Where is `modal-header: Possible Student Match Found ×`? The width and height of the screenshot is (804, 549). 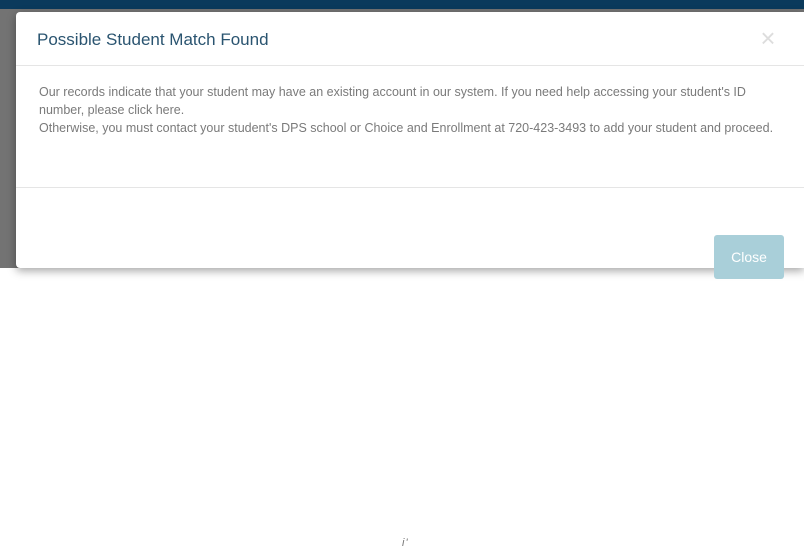
modal-header: Possible Student Match Found × is located at coordinates (410, 39).